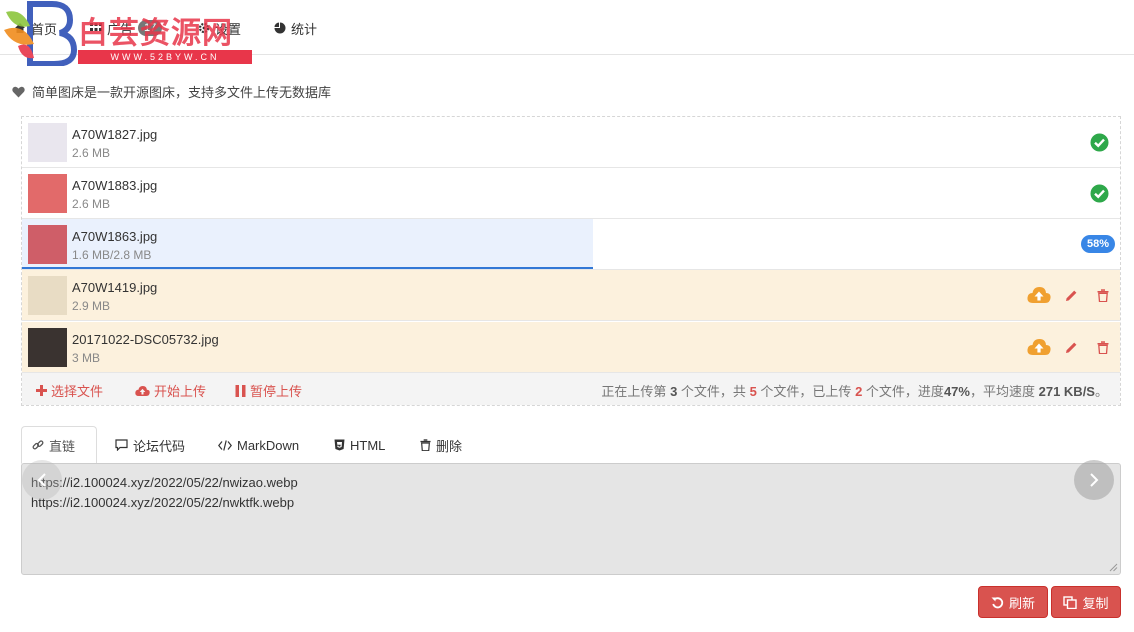  I want to click on intro-line: 简单图床是一款开源图床，支持多文件上传无数据库, so click(171, 91).